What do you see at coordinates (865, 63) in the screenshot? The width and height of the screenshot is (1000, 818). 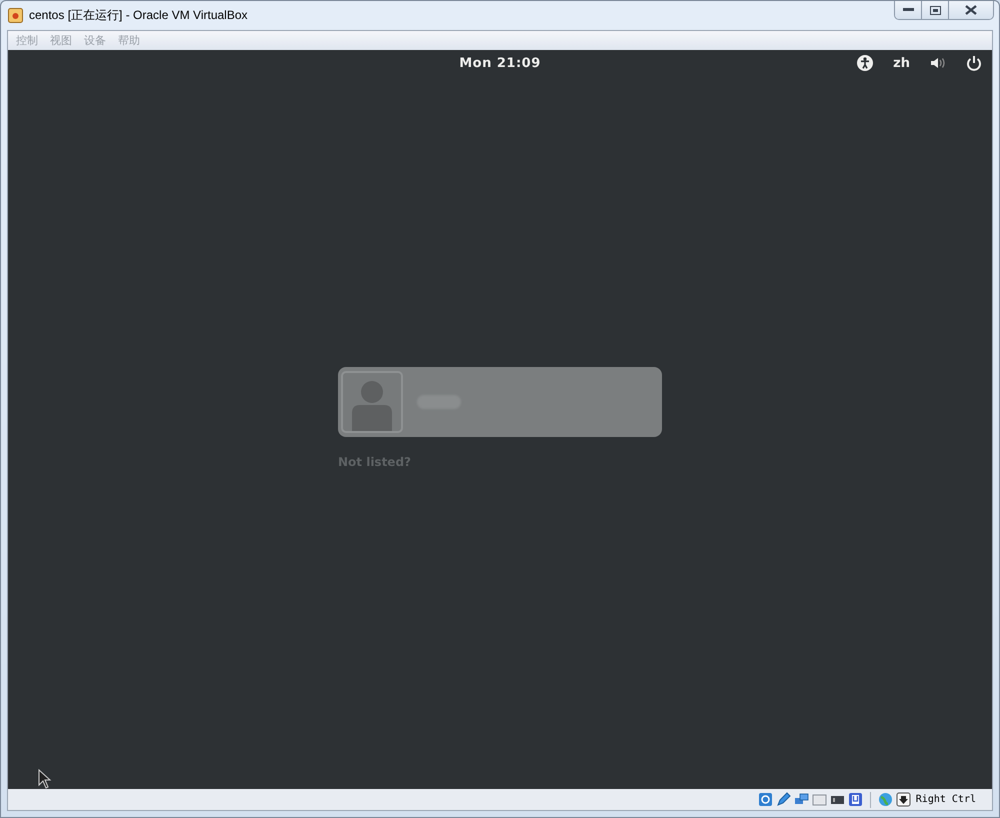 I see `accessibility-icon` at bounding box center [865, 63].